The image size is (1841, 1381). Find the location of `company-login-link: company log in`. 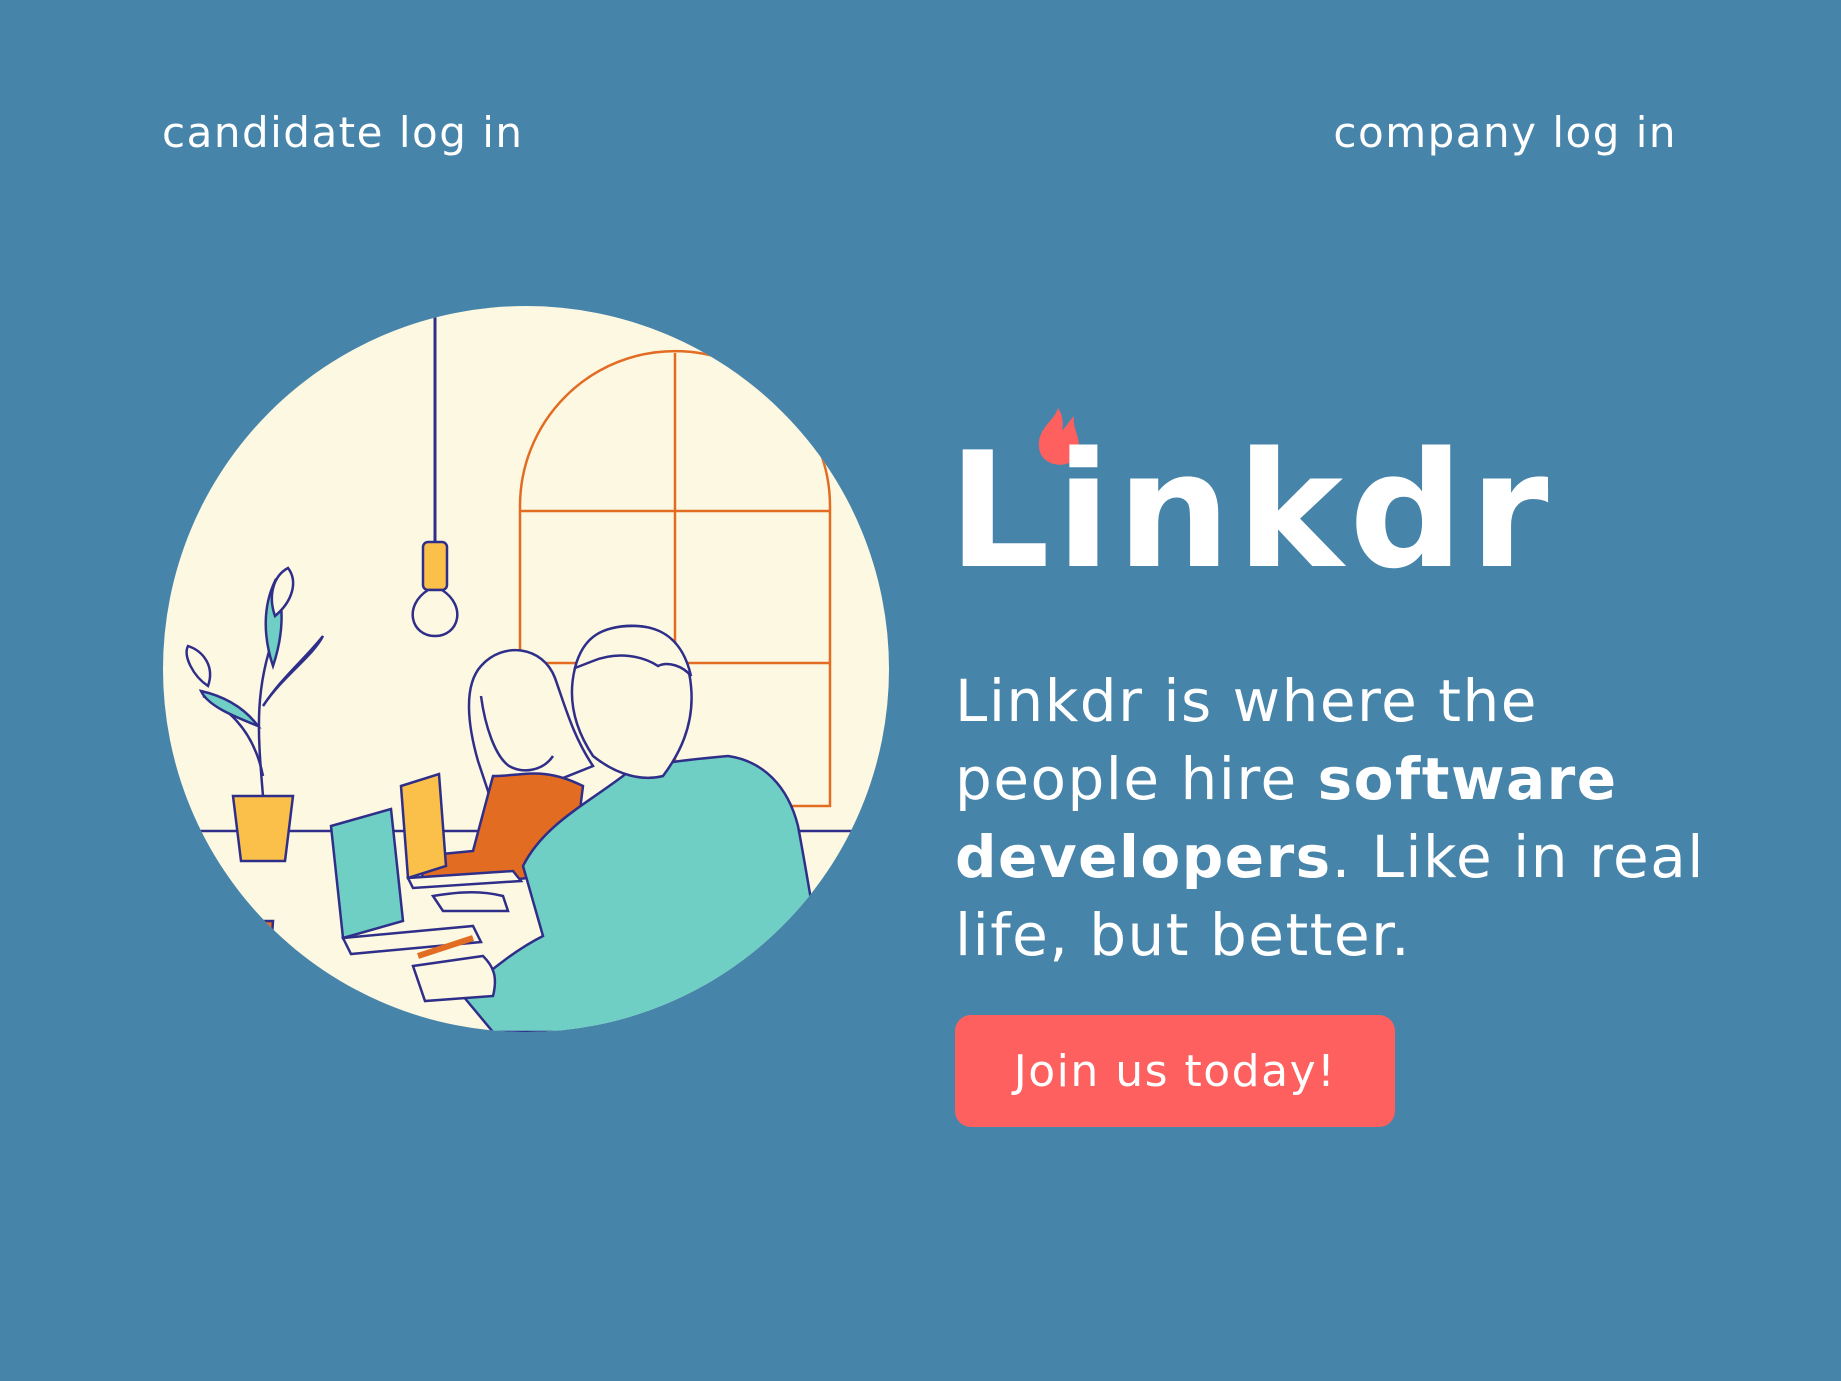

company-login-link: company log in is located at coordinates (1505, 132).